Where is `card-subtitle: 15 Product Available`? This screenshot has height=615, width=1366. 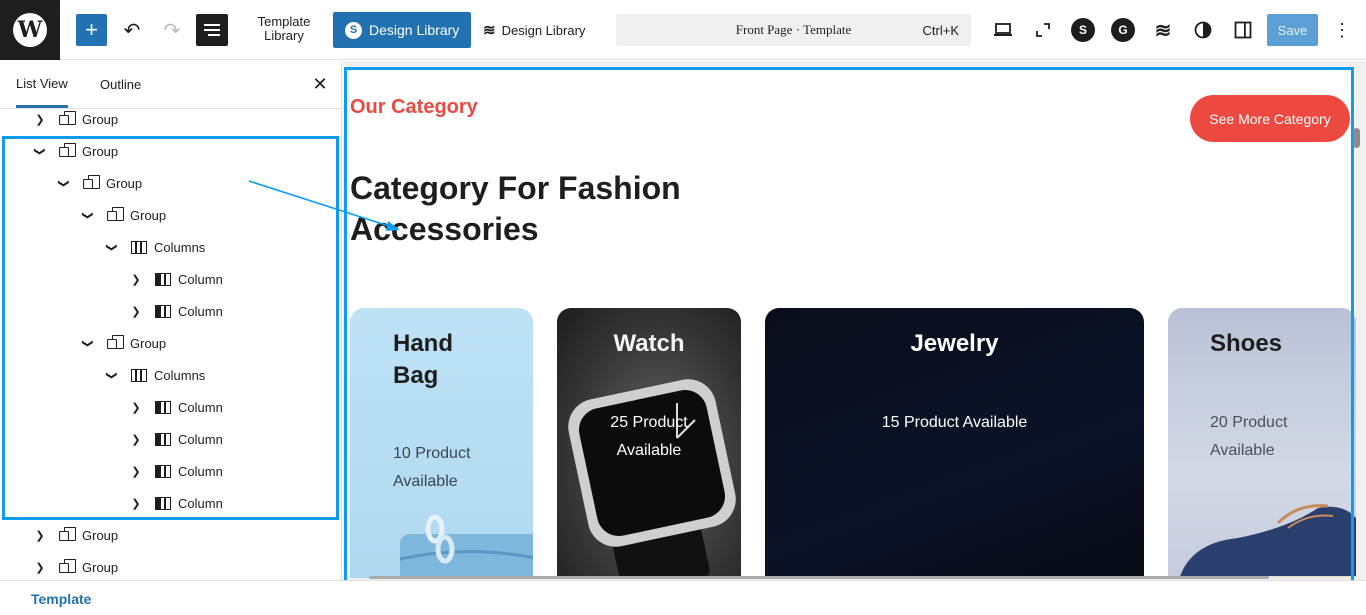 card-subtitle: 15 Product Available is located at coordinates (954, 422).